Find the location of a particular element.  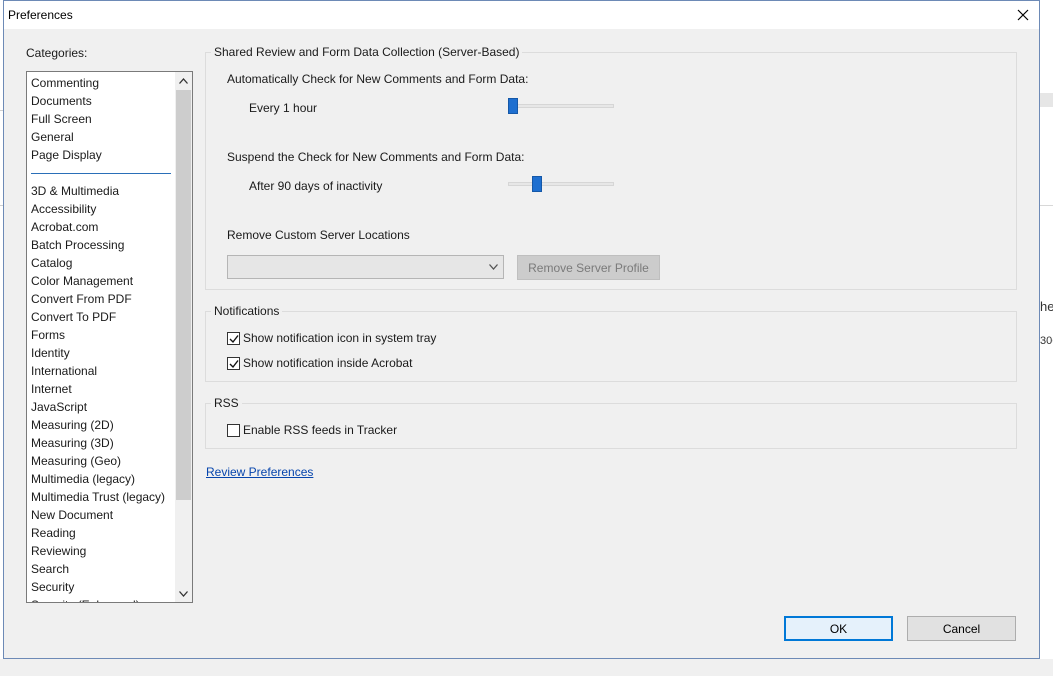

acrobat-notification-option: Show notification inside Acrobat is located at coordinates (319, 363).